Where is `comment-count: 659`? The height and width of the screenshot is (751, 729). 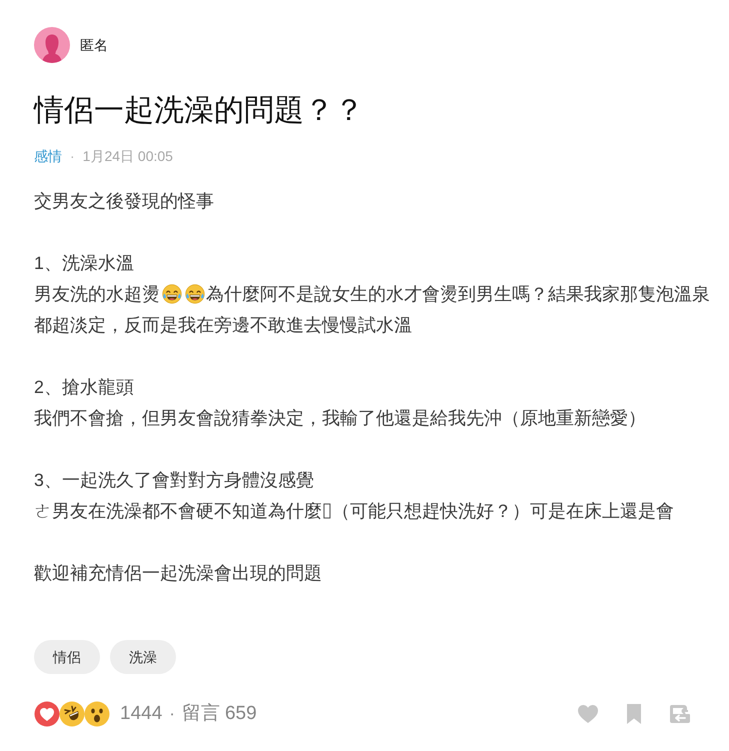 comment-count: 659 is located at coordinates (240, 714).